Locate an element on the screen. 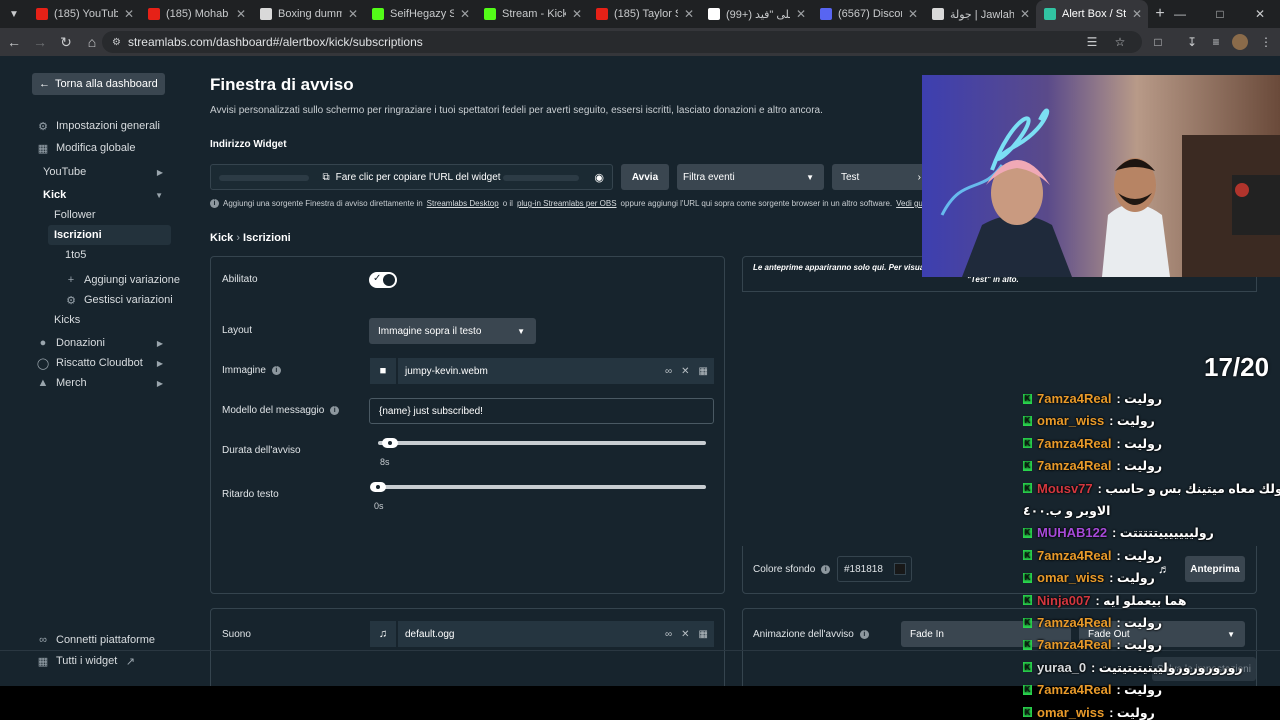  close-window-icon: ✕ is located at coordinates (1260, 14).